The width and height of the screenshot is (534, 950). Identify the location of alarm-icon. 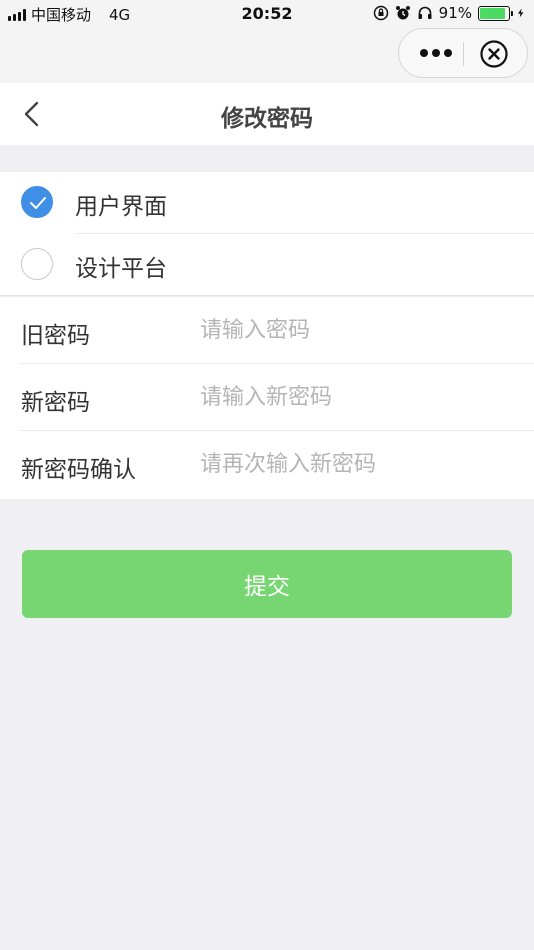
(402, 13).